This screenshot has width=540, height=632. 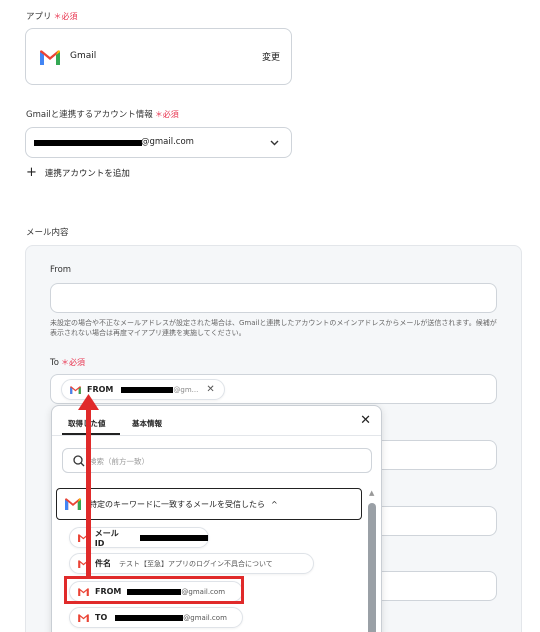 I want to click on arrow-shaft, so click(x=88, y=490).